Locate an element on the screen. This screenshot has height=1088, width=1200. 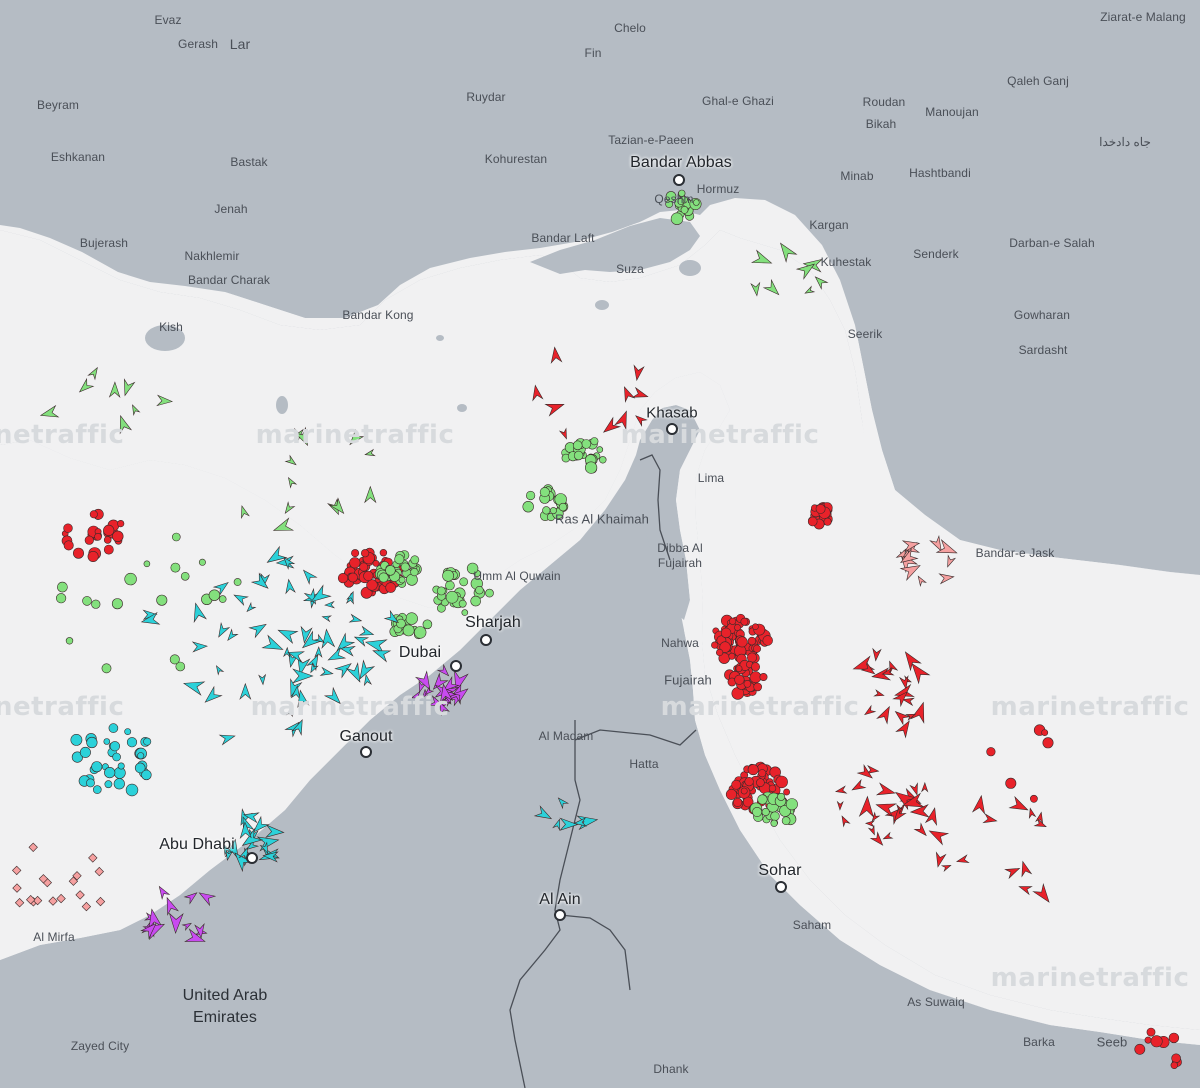
city-pin-abu-dhabi is located at coordinates (252, 858).